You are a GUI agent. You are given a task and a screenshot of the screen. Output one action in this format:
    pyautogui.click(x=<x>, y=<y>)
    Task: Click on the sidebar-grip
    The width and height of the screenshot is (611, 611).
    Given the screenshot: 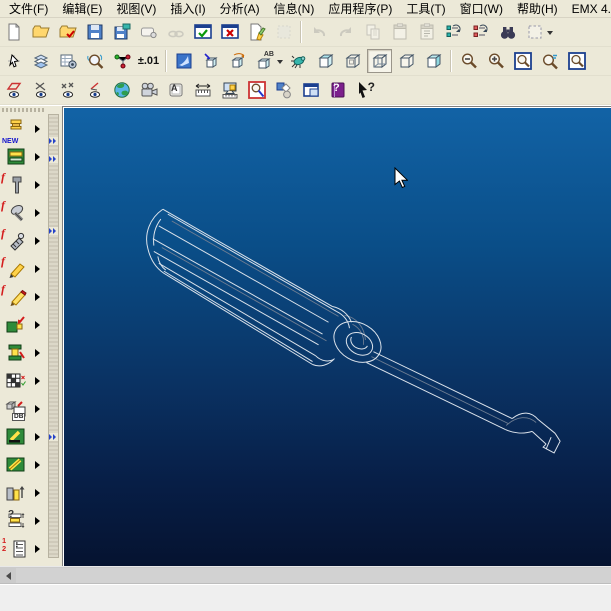 What is the action you would take?
    pyautogui.click(x=24, y=110)
    